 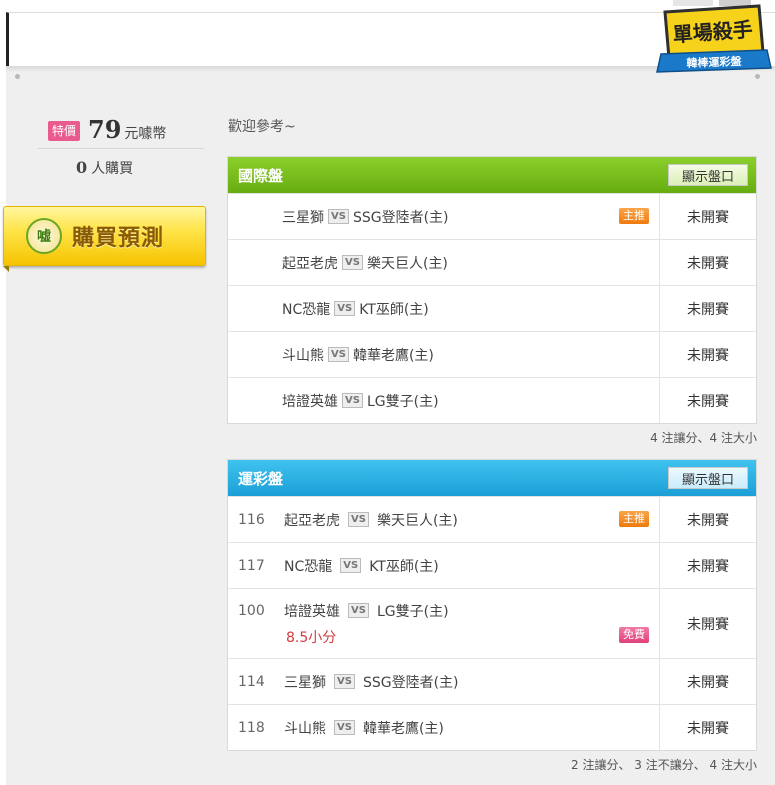 I want to click on match-teams: 100 培證英雄 VS LG雙子(主), so click(x=448, y=611).